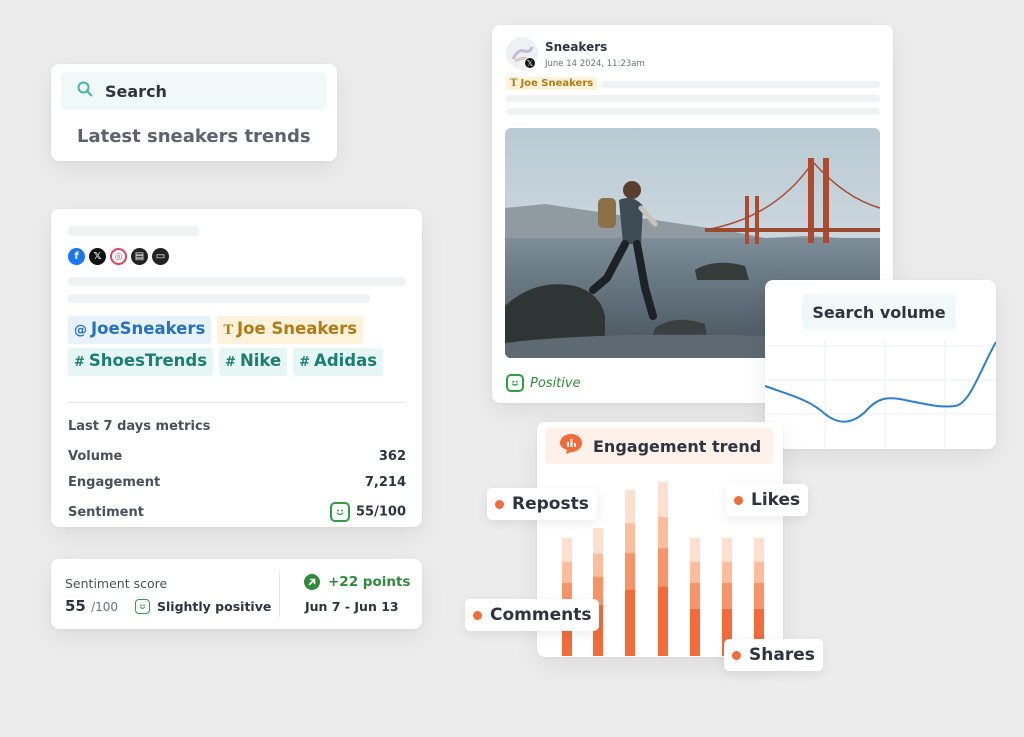  I want to click on score-sentiment: Slightly positive, so click(203, 606).